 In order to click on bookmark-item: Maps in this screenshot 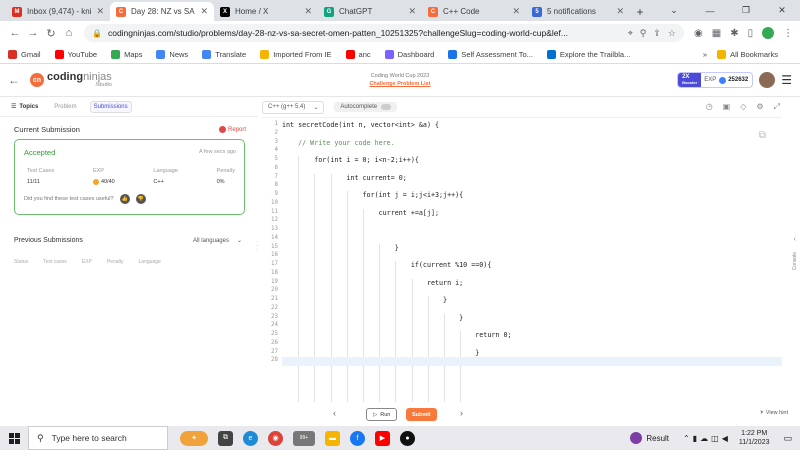, I will do `click(127, 54)`.